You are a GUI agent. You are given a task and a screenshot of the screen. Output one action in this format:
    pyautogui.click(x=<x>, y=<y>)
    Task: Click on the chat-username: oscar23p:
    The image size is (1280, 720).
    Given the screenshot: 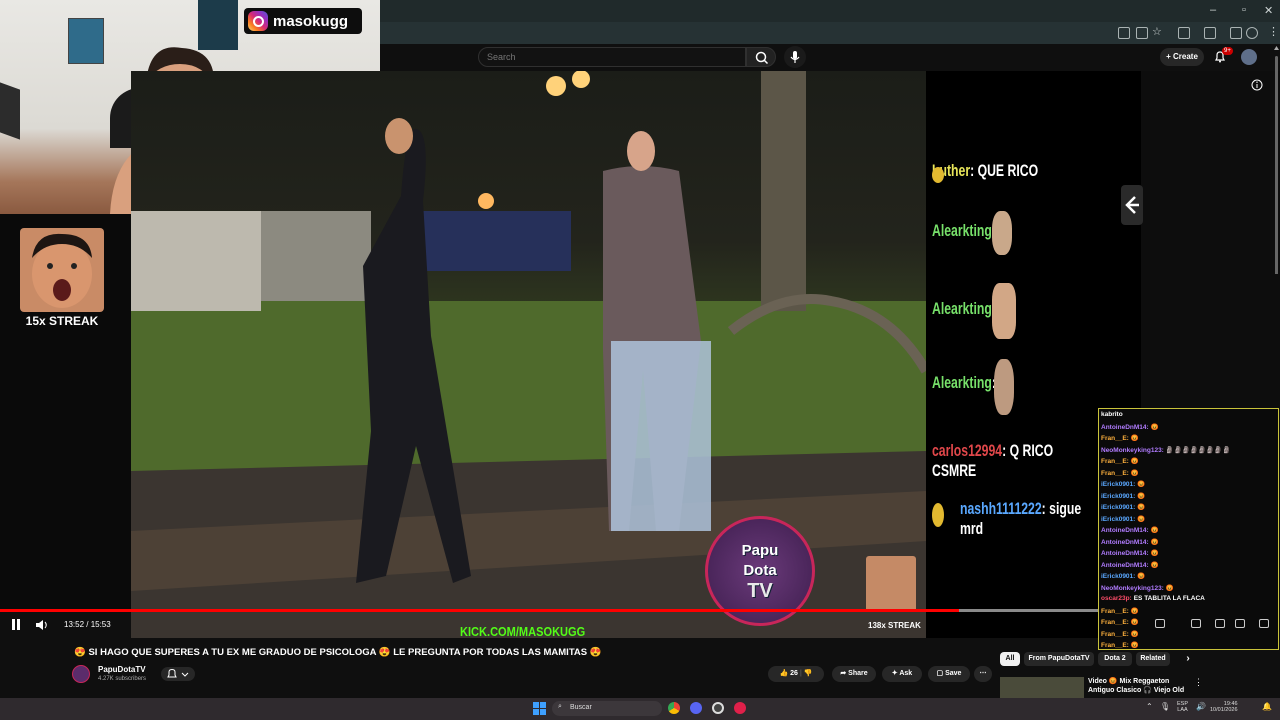 What is the action you would take?
    pyautogui.click(x=1116, y=598)
    